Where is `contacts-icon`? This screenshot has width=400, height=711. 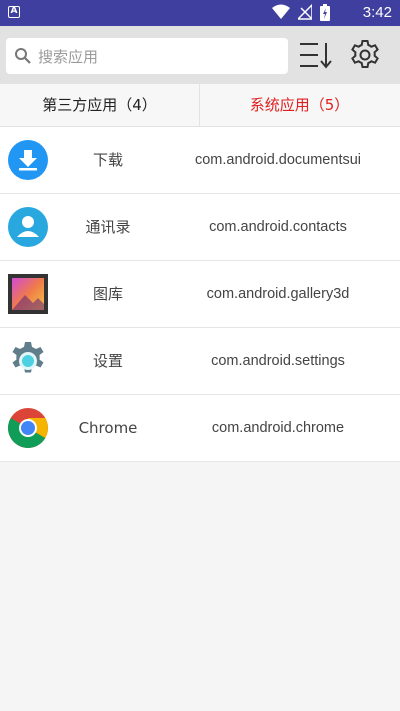
contacts-icon is located at coordinates (28, 227).